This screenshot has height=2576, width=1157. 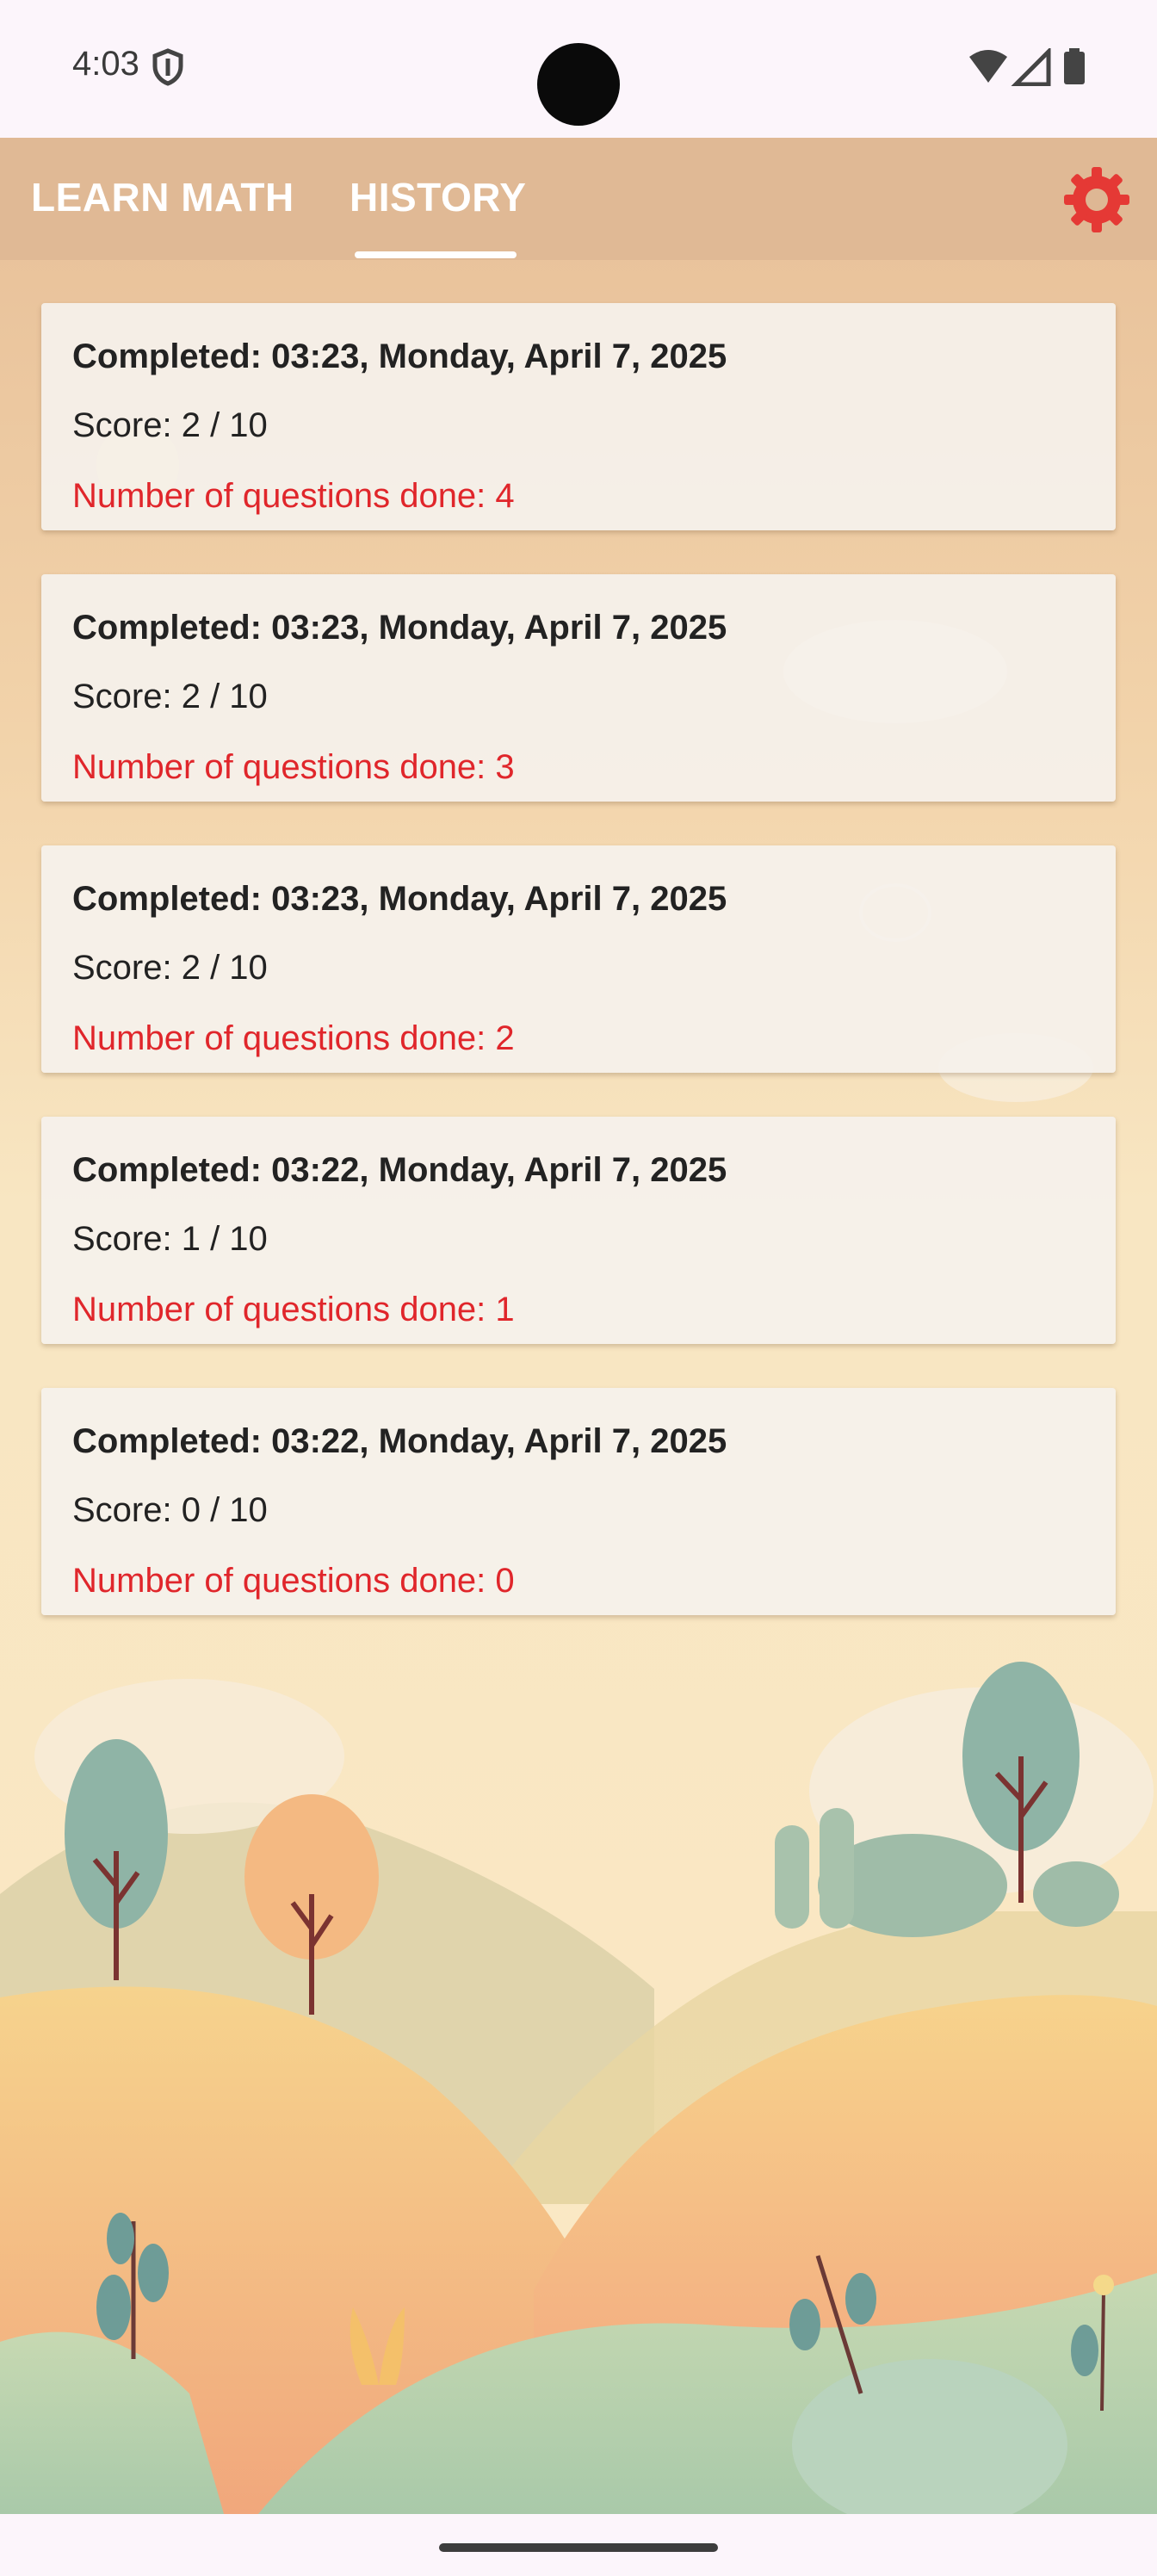 What do you see at coordinates (1075, 66) in the screenshot?
I see `battery-icon` at bounding box center [1075, 66].